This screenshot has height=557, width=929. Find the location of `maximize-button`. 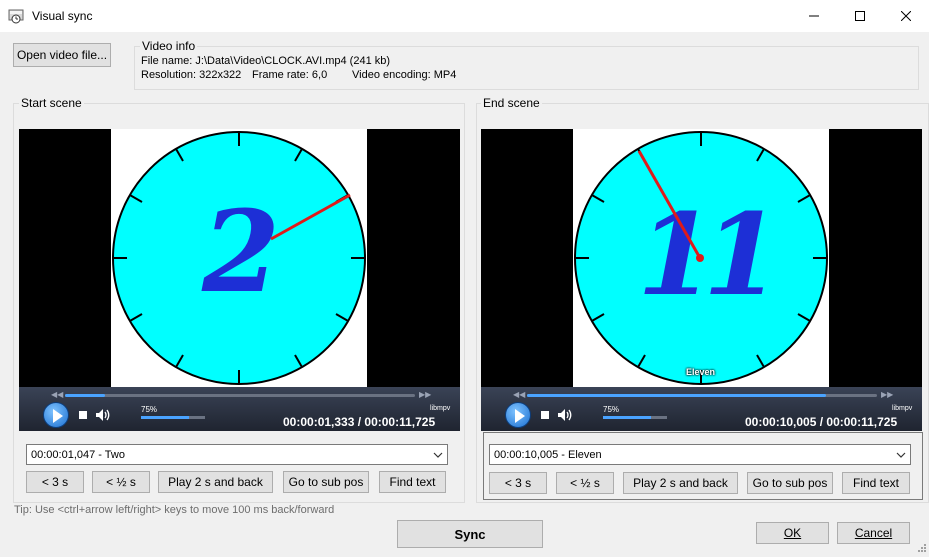

maximize-button is located at coordinates (860, 16).